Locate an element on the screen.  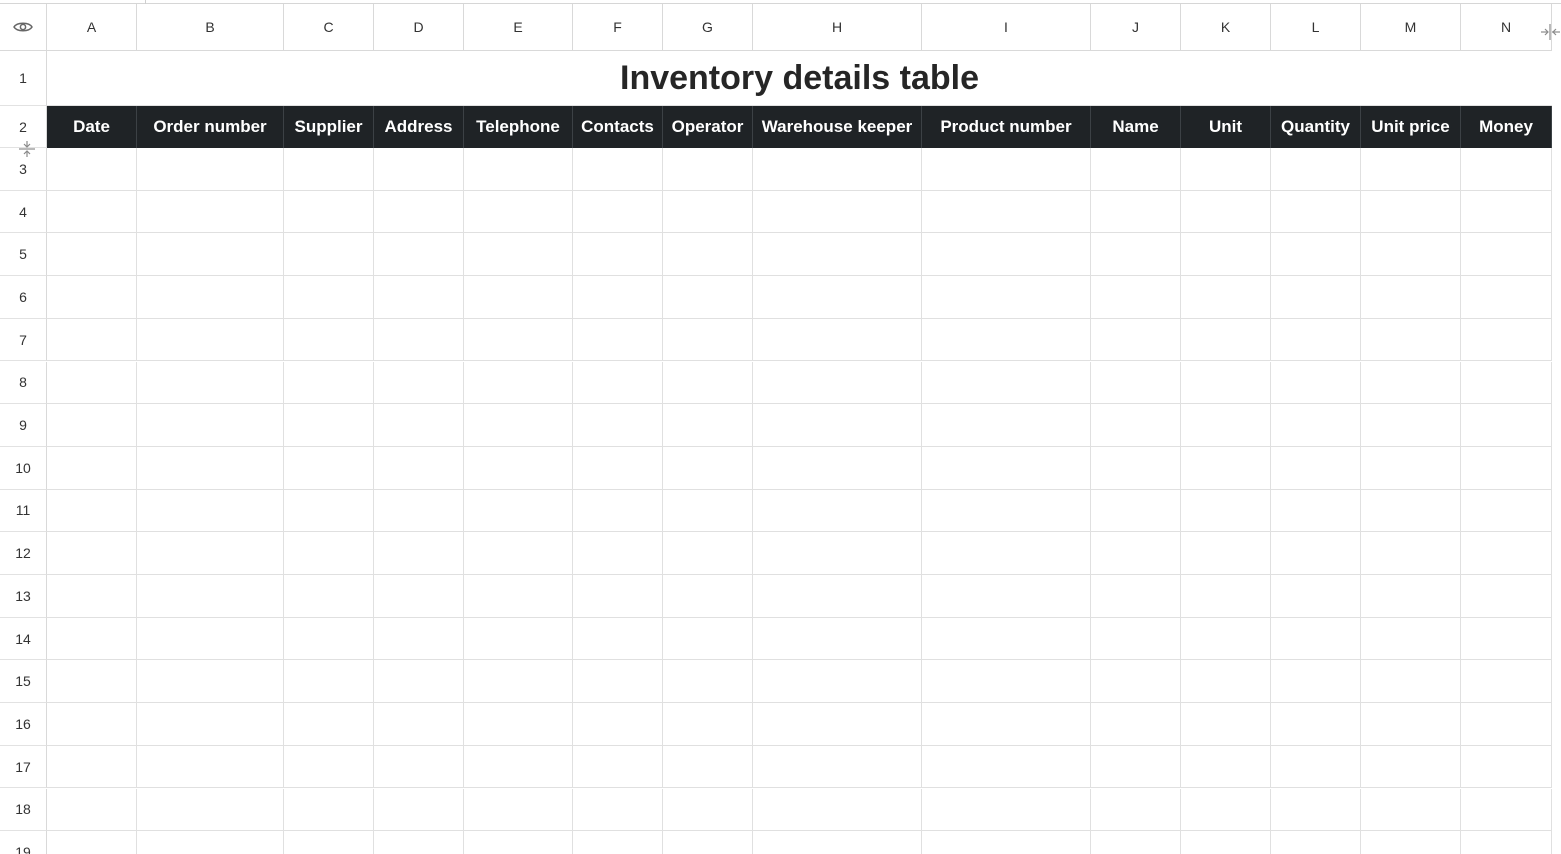
cell-l13 is located at coordinates (1316, 596).